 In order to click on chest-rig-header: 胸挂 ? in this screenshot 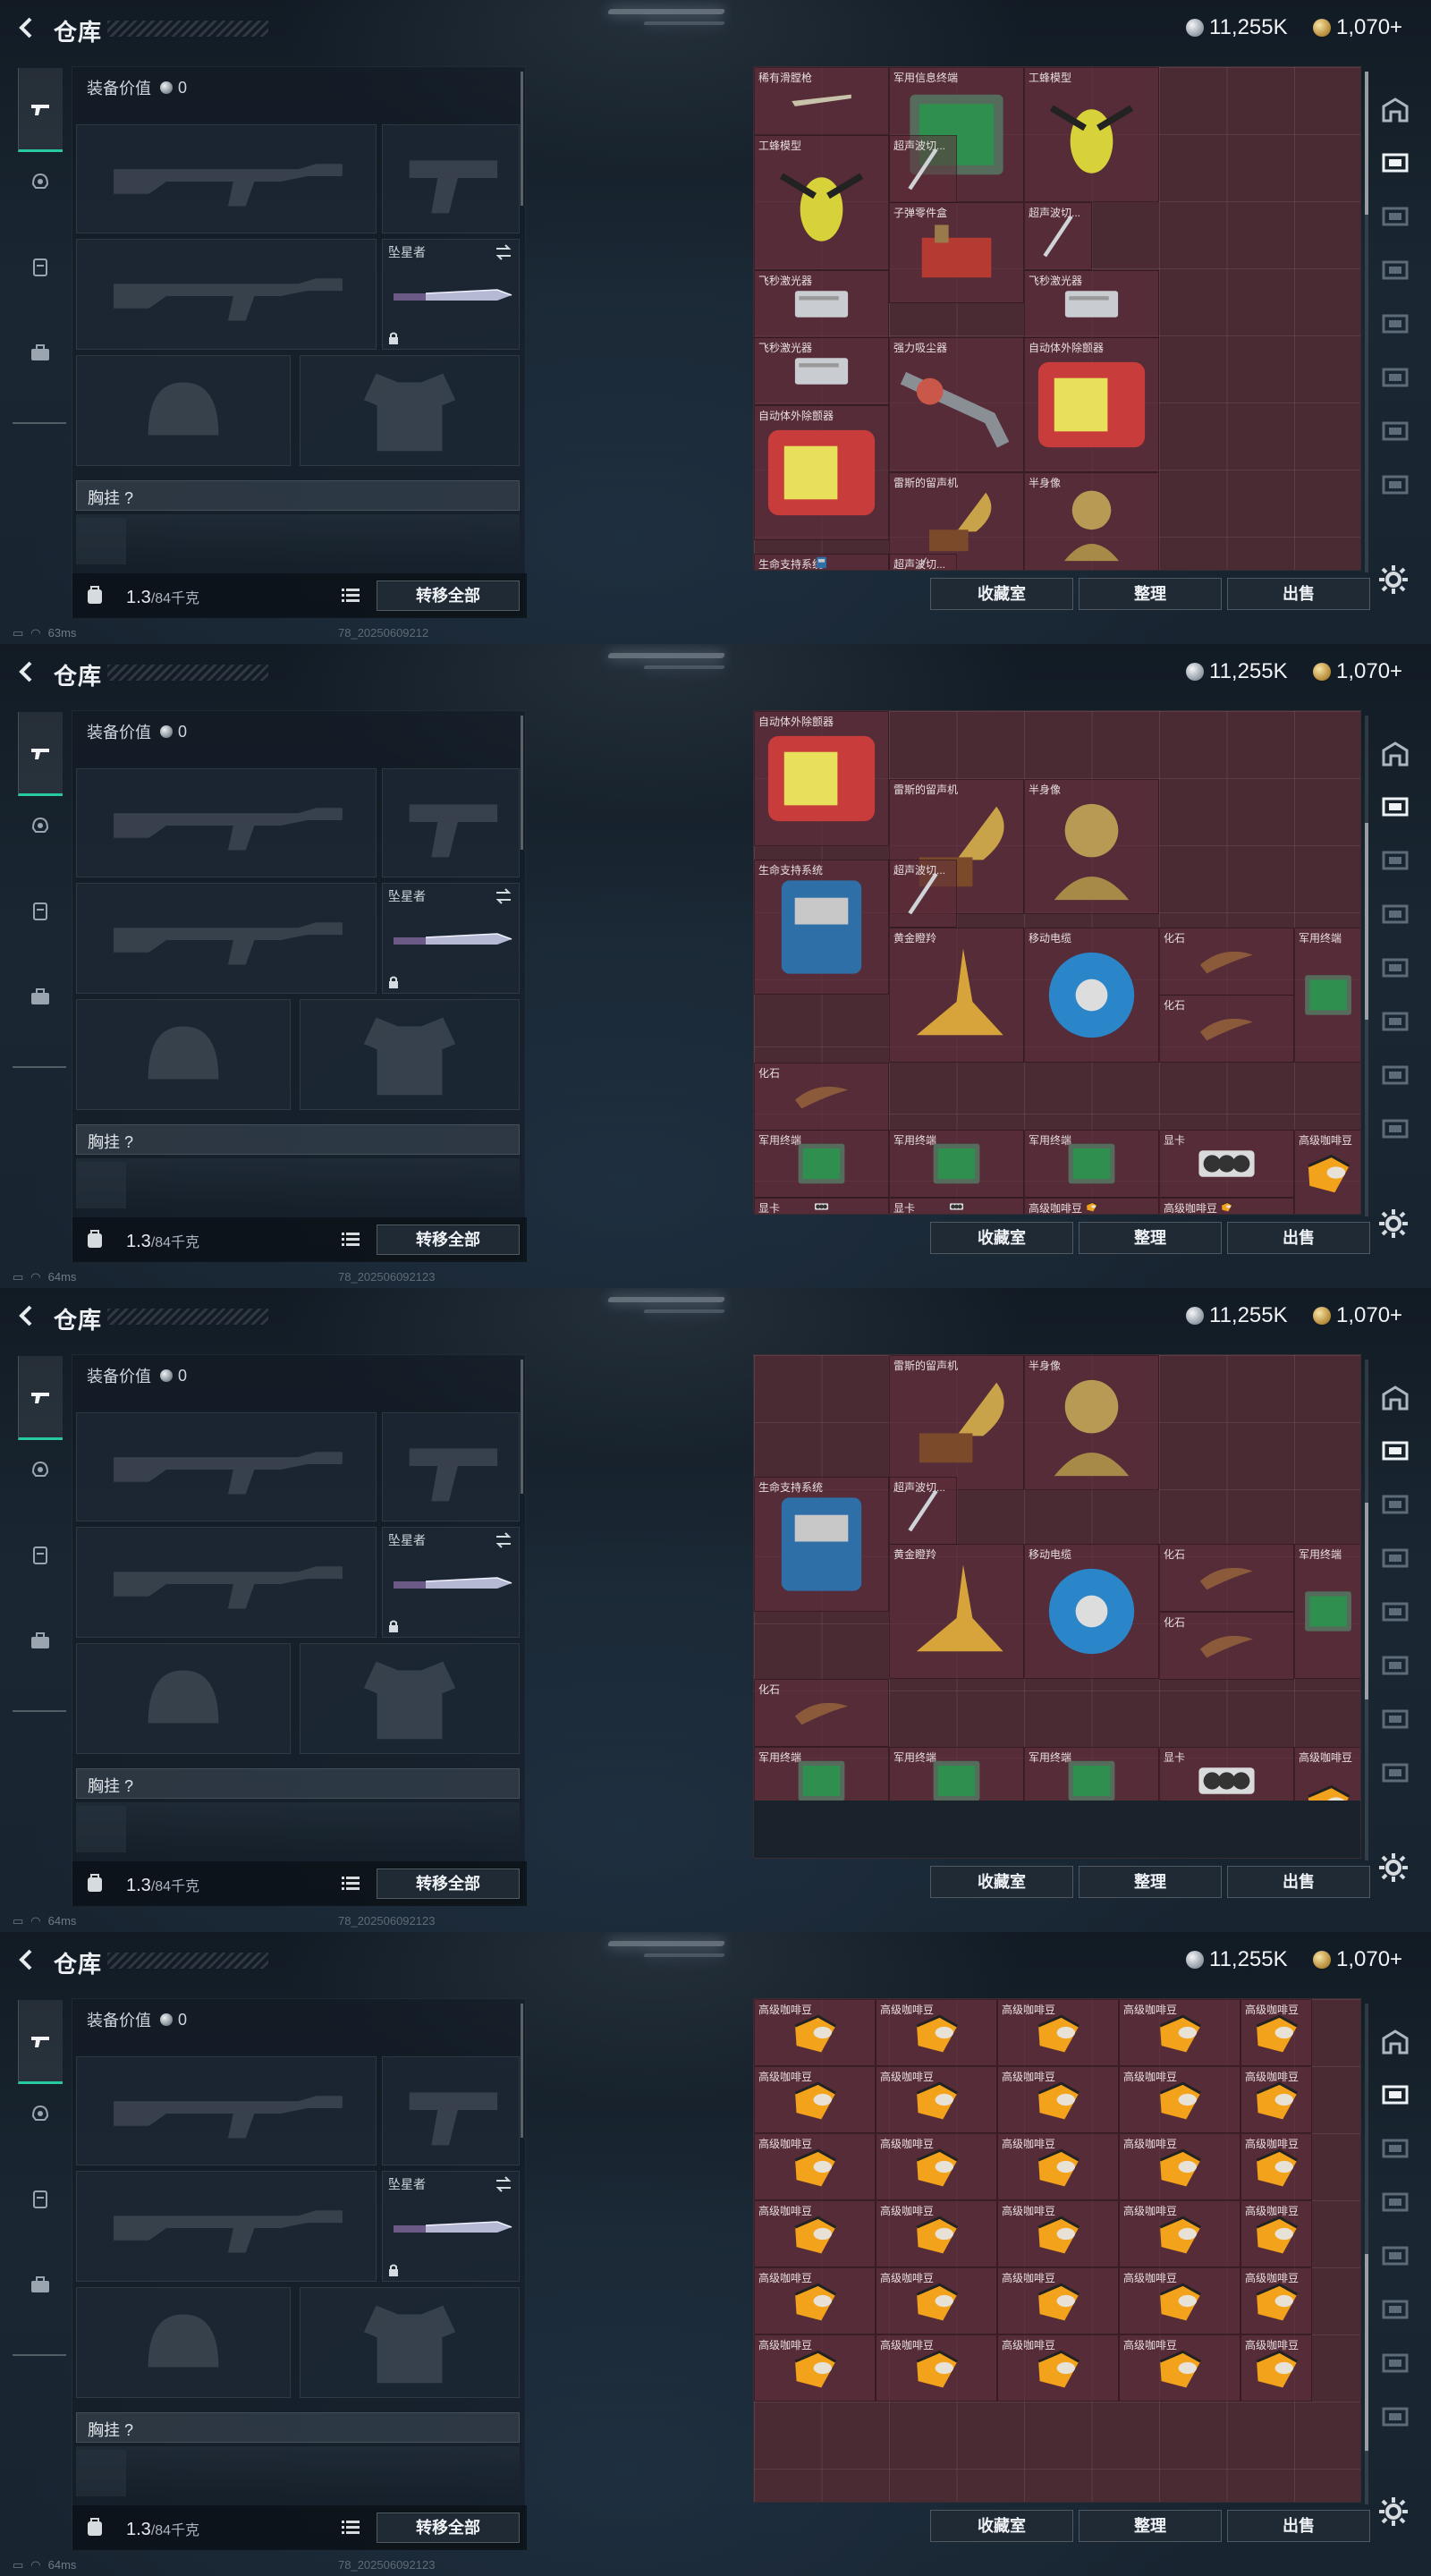, I will do `click(298, 1139)`.